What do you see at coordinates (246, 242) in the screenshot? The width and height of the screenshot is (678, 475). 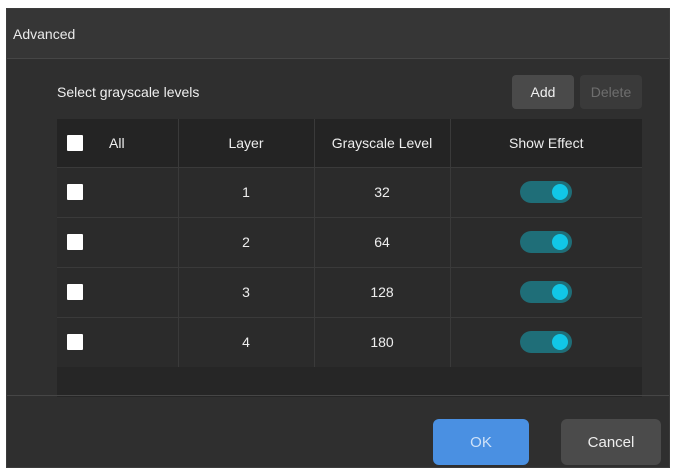 I see `layer-cell: 2` at bounding box center [246, 242].